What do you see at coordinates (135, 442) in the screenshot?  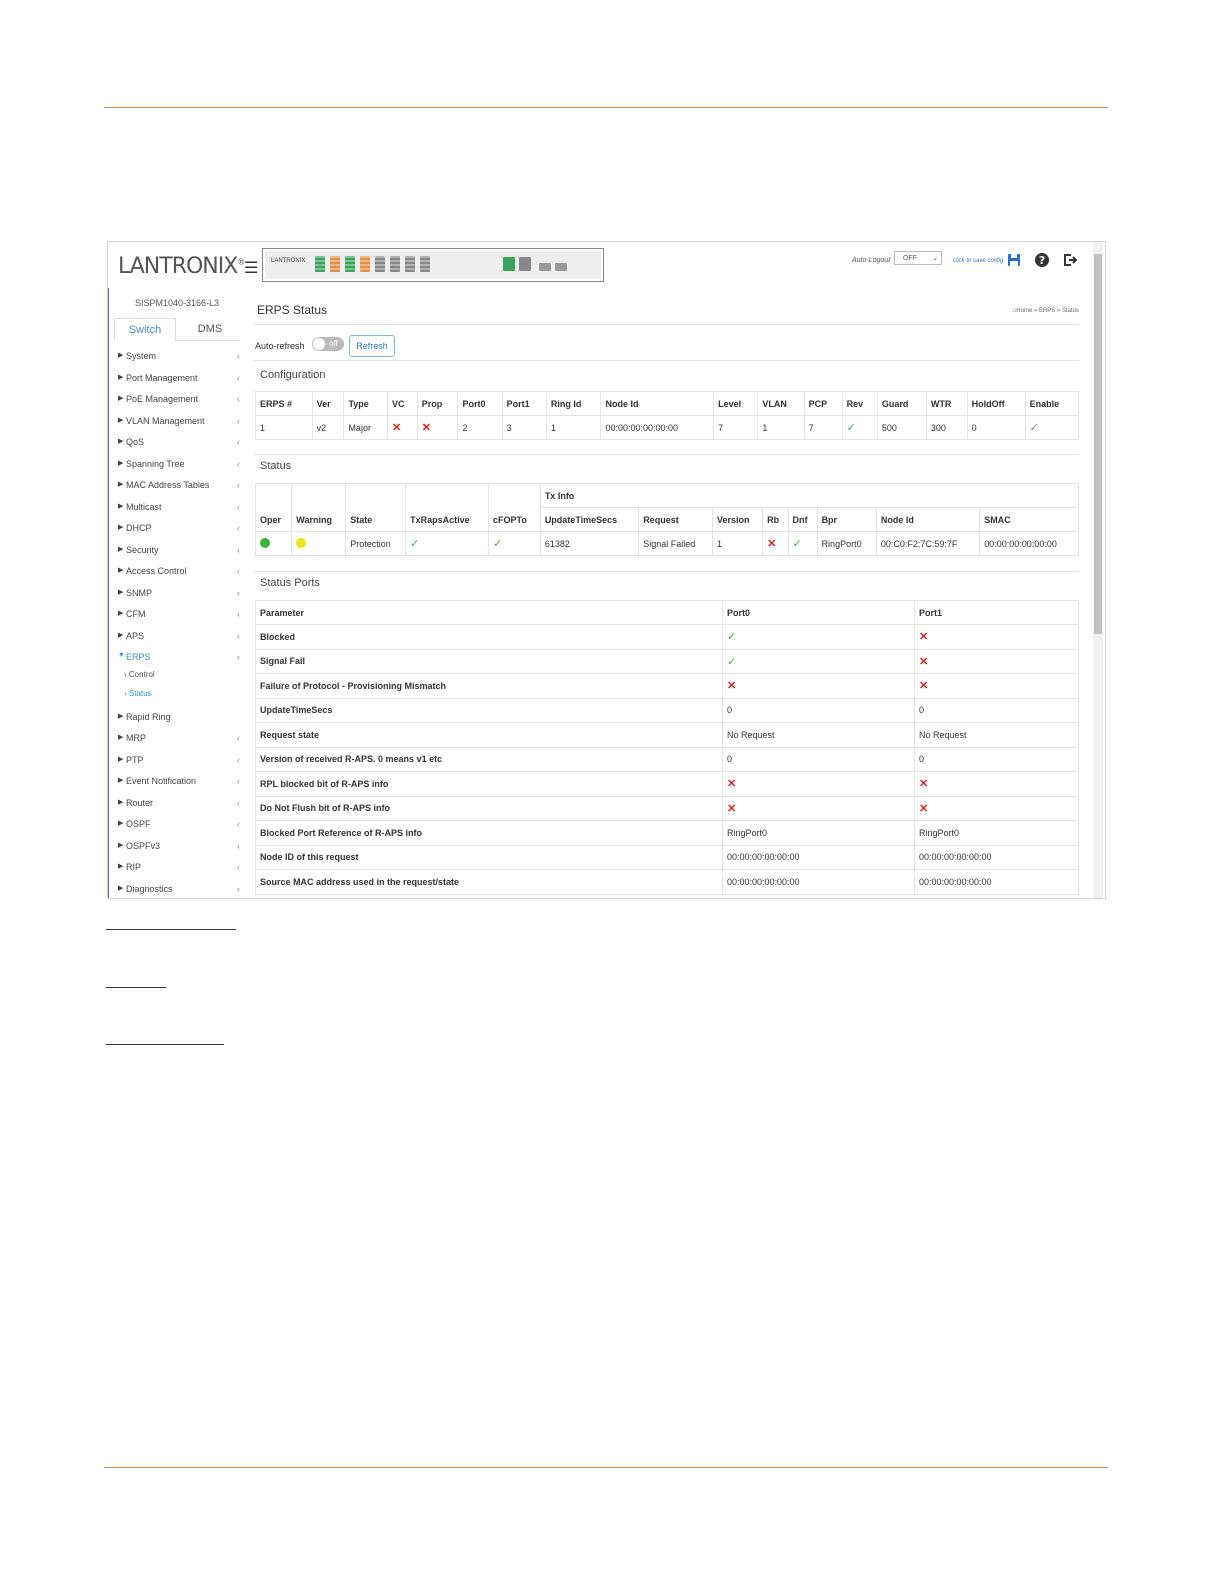 I see `sidebar-item-label: QoS` at bounding box center [135, 442].